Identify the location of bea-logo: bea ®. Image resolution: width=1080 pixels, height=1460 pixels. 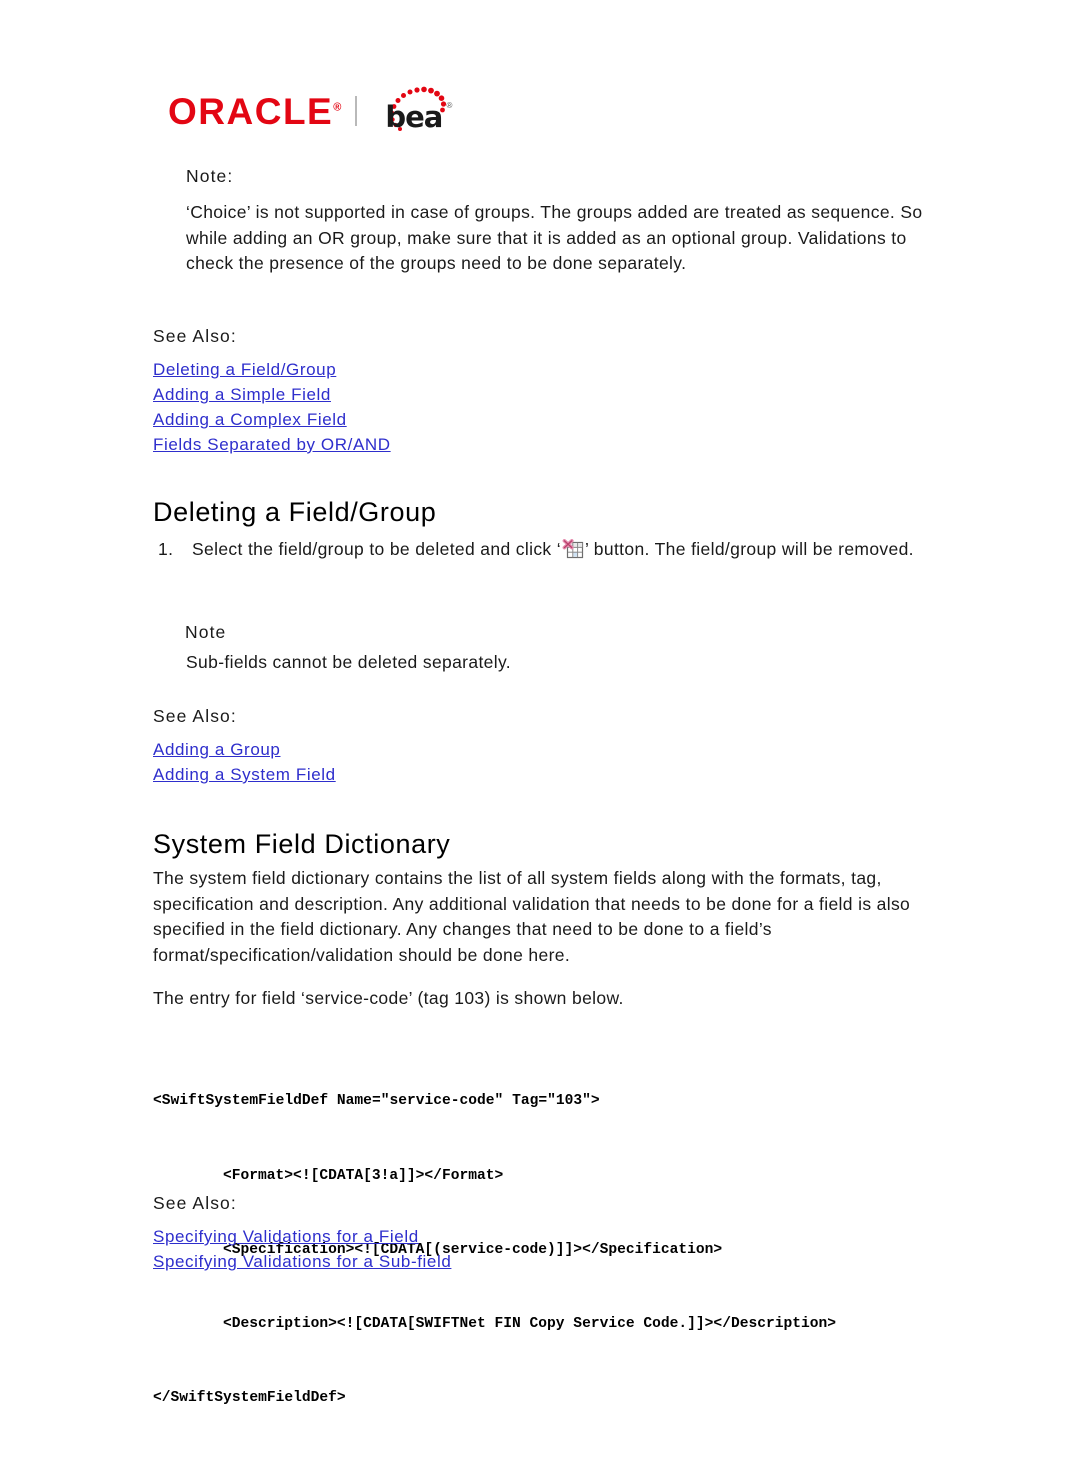
(412, 111).